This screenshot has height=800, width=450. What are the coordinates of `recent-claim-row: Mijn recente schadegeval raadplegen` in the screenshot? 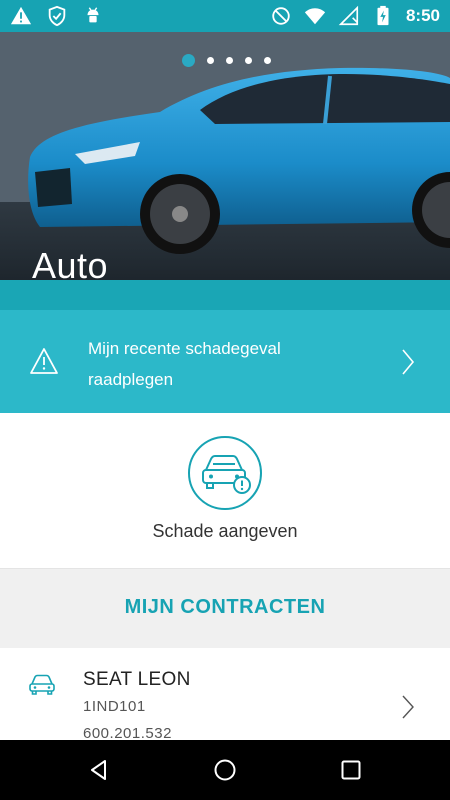 It's located at (225, 361).